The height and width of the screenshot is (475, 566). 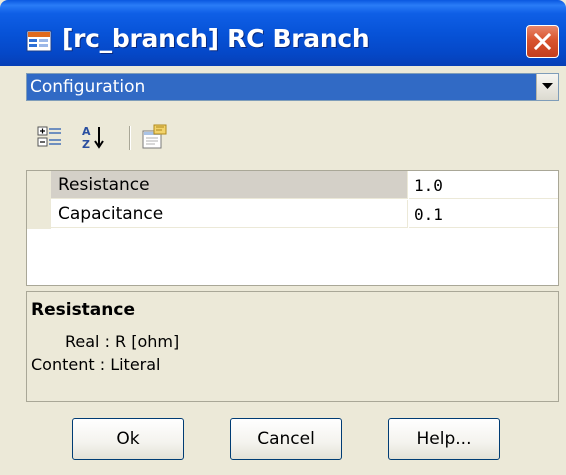 What do you see at coordinates (39, 41) in the screenshot?
I see `property-window-icon` at bounding box center [39, 41].